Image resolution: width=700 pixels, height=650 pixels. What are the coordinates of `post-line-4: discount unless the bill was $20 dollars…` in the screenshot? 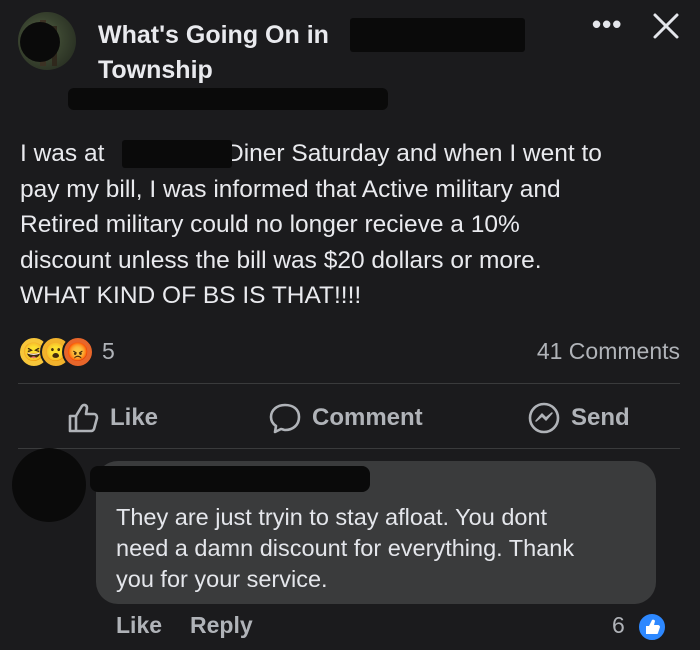 It's located at (281, 260).